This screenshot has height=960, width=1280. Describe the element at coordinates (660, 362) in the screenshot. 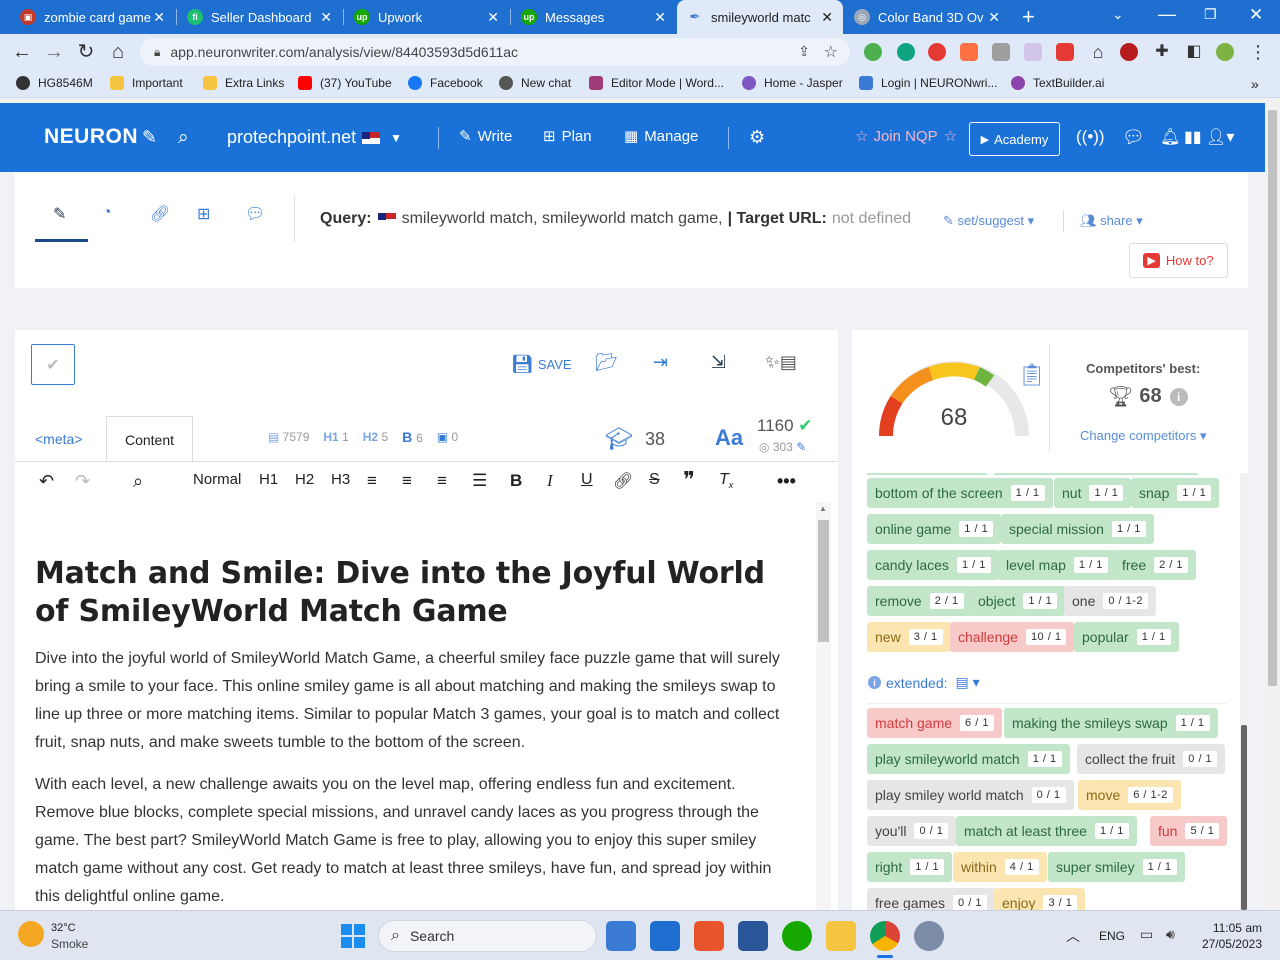

I see `export-icon: ⇥` at that location.